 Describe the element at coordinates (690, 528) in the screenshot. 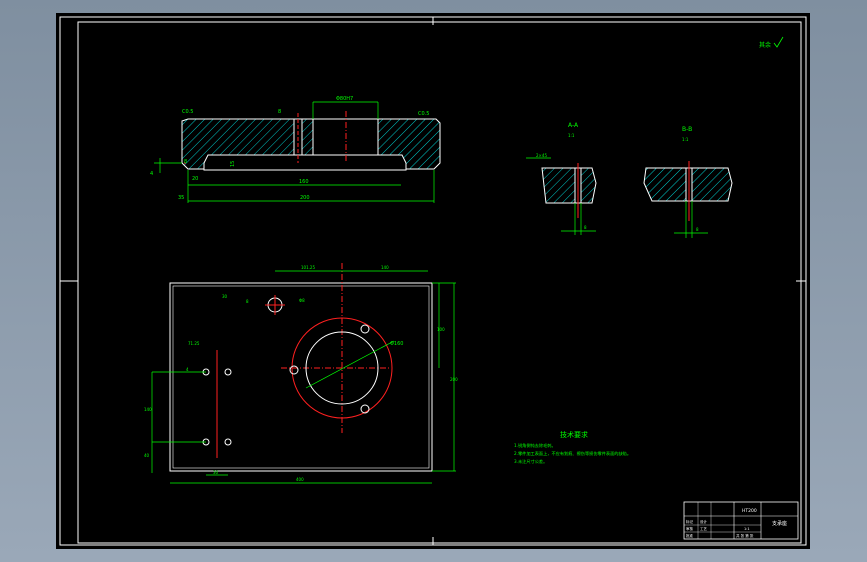

I see `tb-r3: 审核` at that location.